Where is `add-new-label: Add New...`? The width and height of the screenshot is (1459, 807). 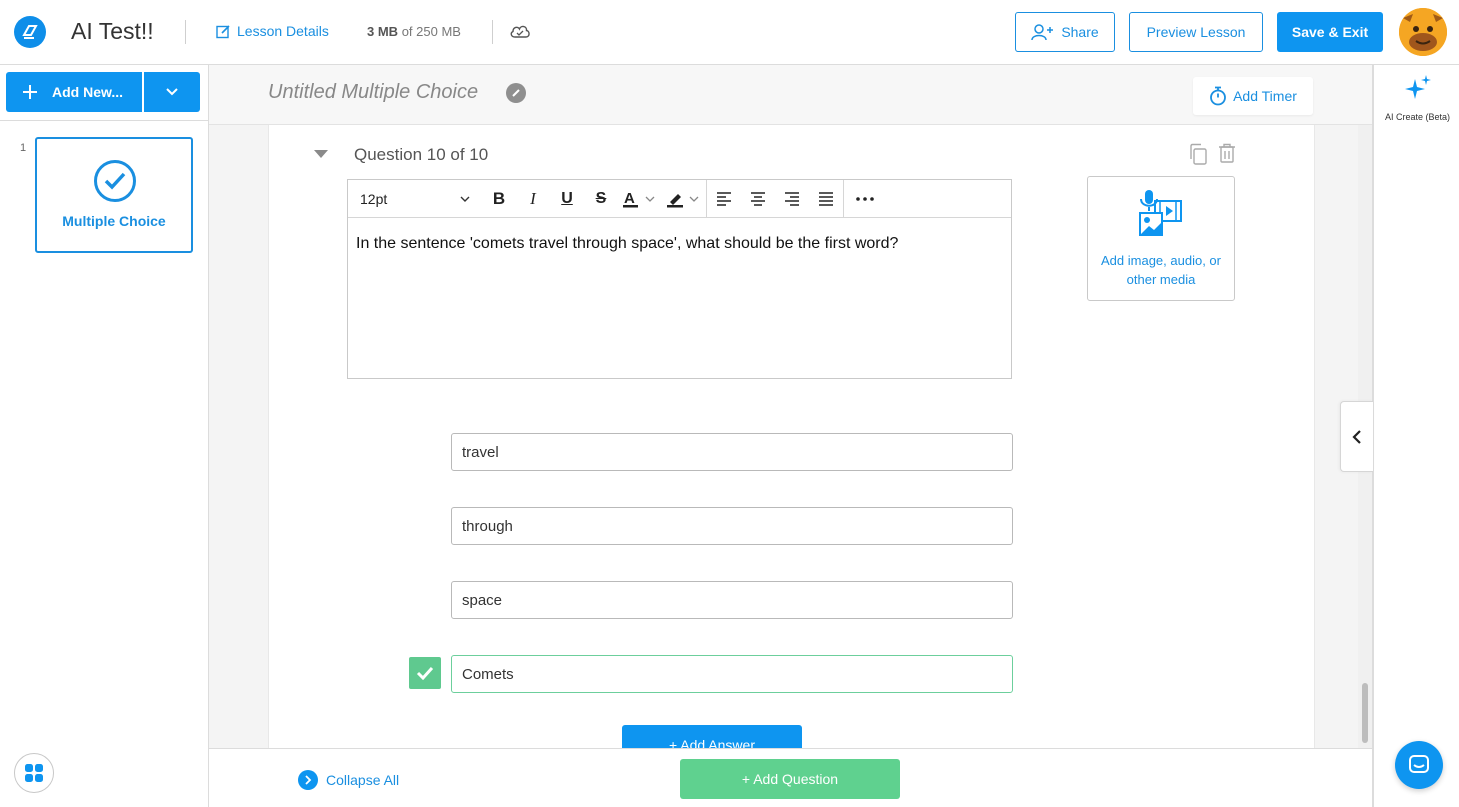
add-new-label: Add New... is located at coordinates (88, 92).